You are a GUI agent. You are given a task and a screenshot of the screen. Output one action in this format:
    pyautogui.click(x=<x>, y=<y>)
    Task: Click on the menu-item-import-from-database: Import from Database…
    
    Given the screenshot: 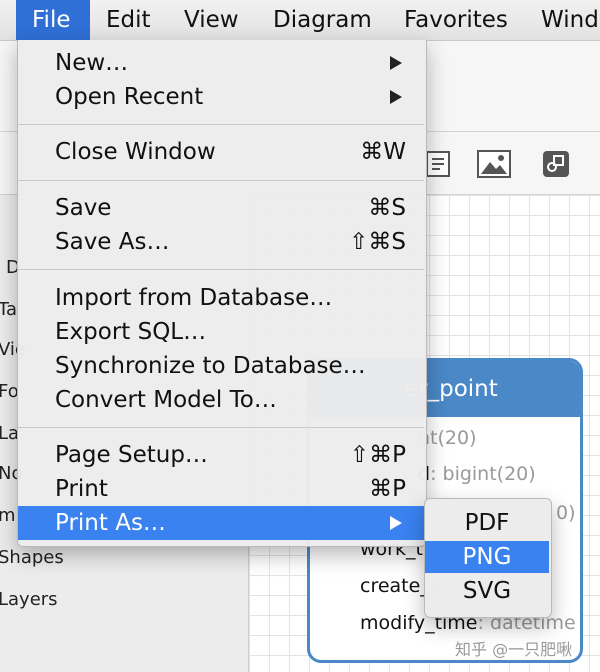 What is the action you would take?
    pyautogui.click(x=221, y=298)
    